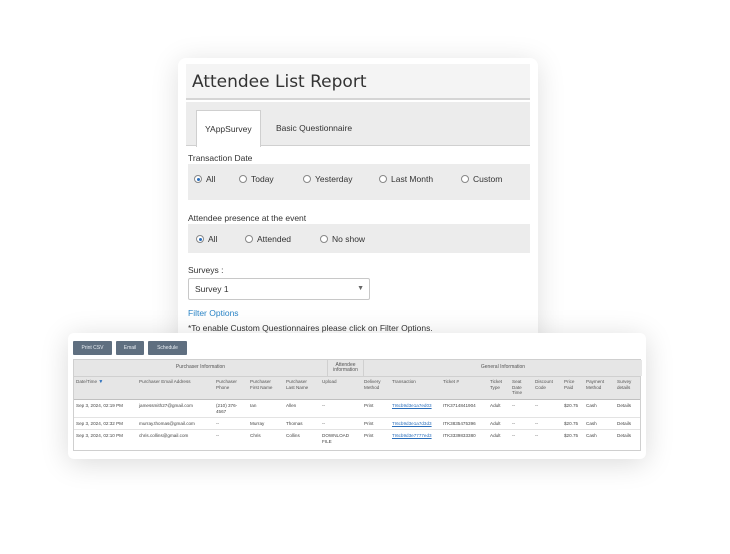 The width and height of the screenshot is (730, 554). Describe the element at coordinates (265, 384) in the screenshot. I see `column-header-first-name: Purchaser First Name` at that location.